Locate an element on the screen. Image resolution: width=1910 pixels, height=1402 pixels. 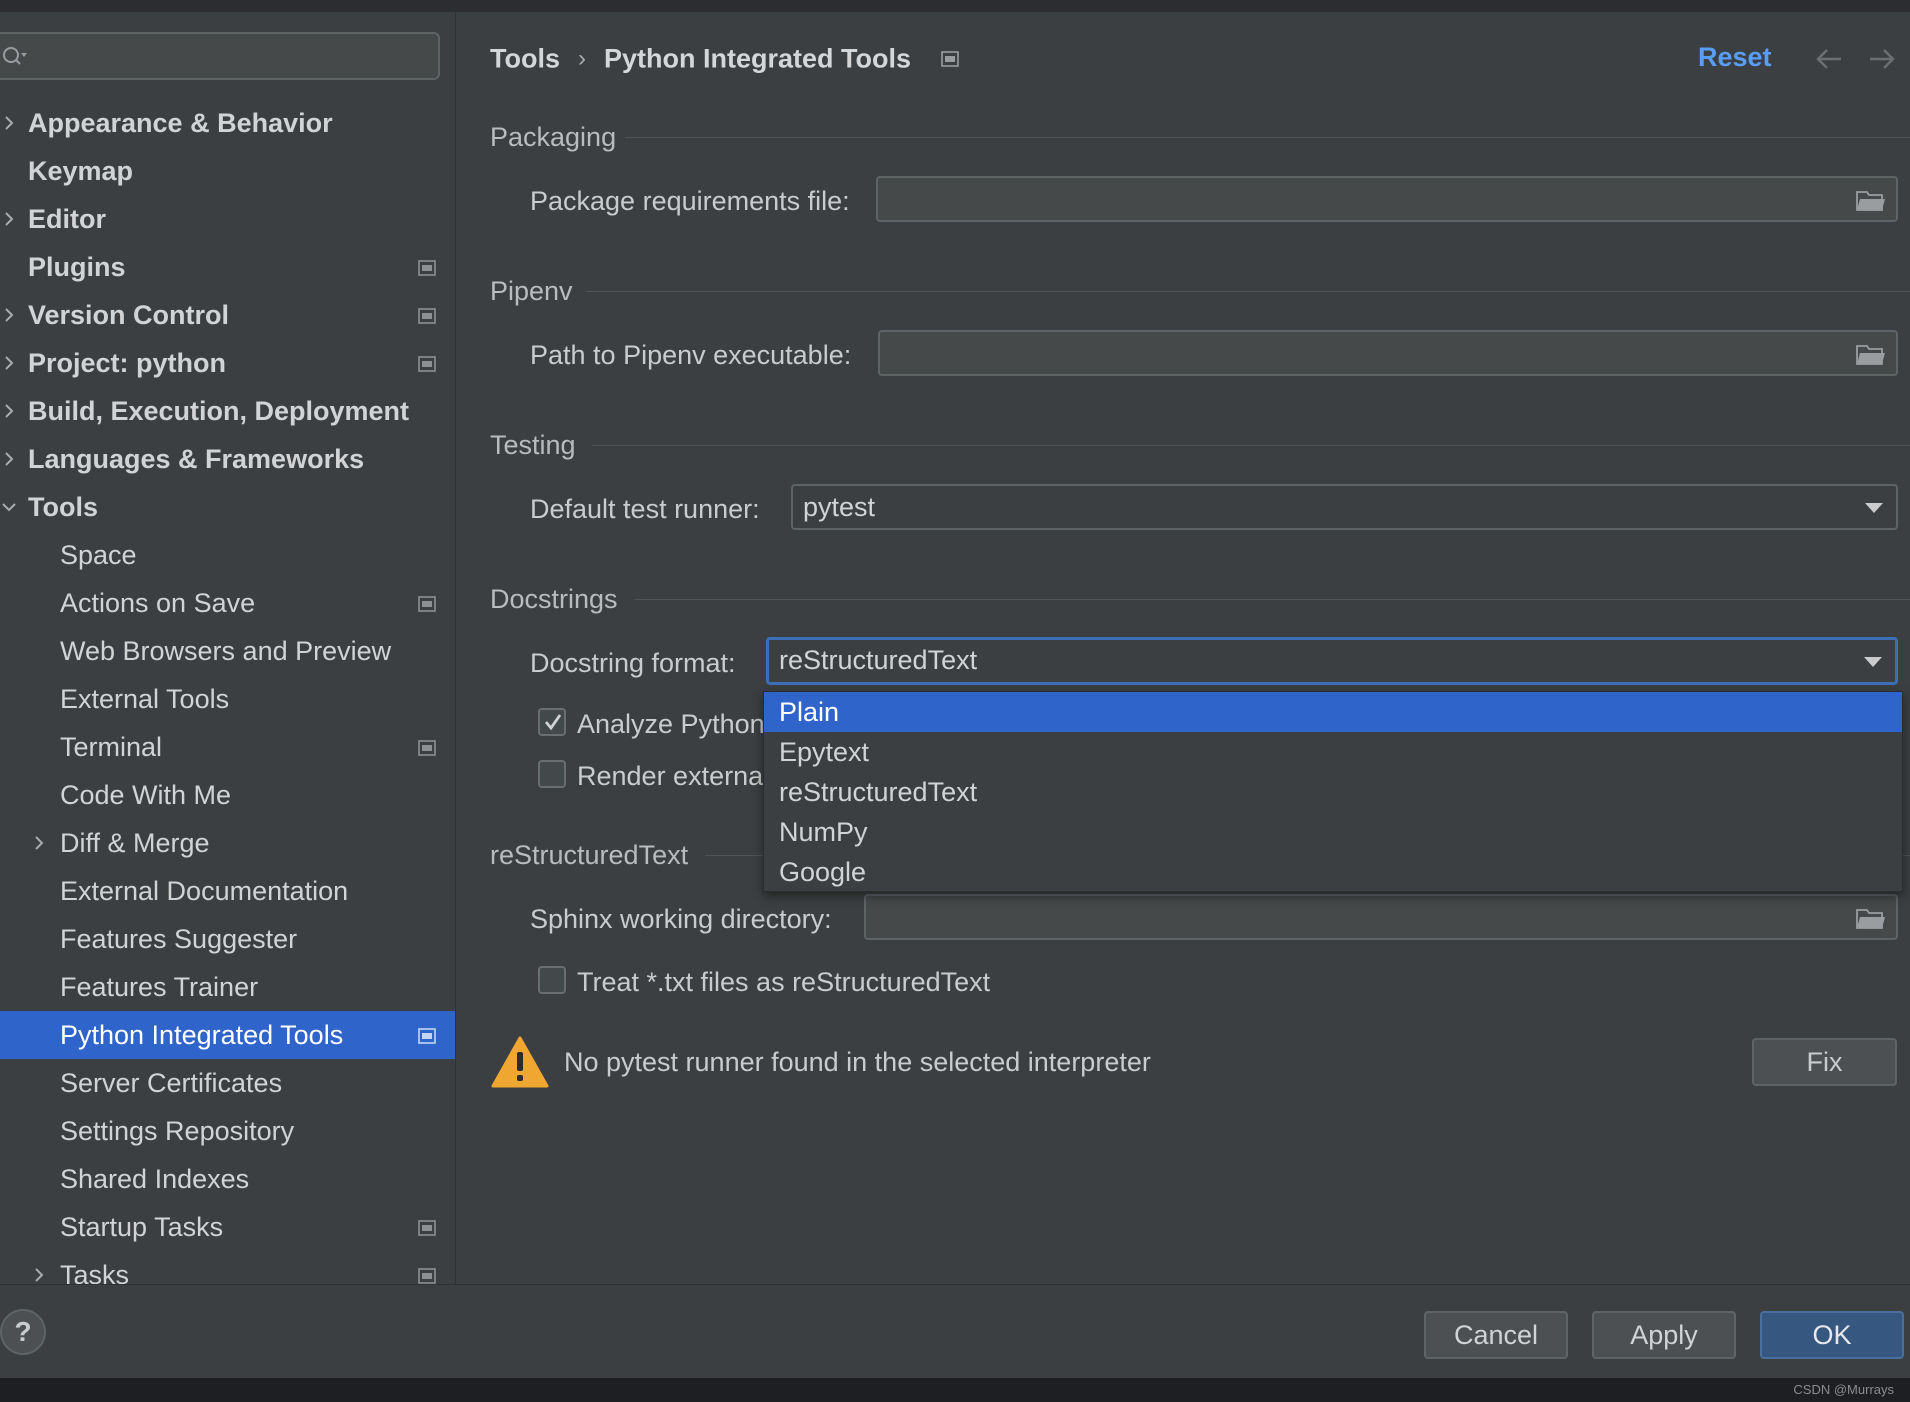
sidebar-item-label: Startup Tasks is located at coordinates (142, 1227).